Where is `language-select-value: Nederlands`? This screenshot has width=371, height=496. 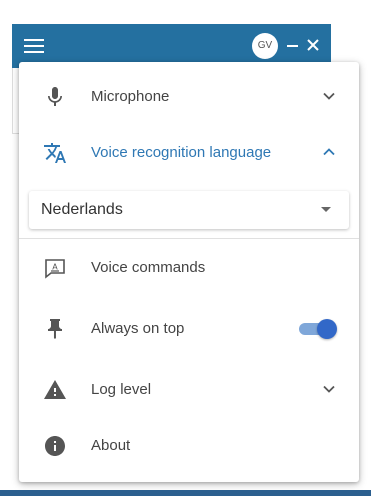
language-select-value: Nederlands is located at coordinates (82, 209).